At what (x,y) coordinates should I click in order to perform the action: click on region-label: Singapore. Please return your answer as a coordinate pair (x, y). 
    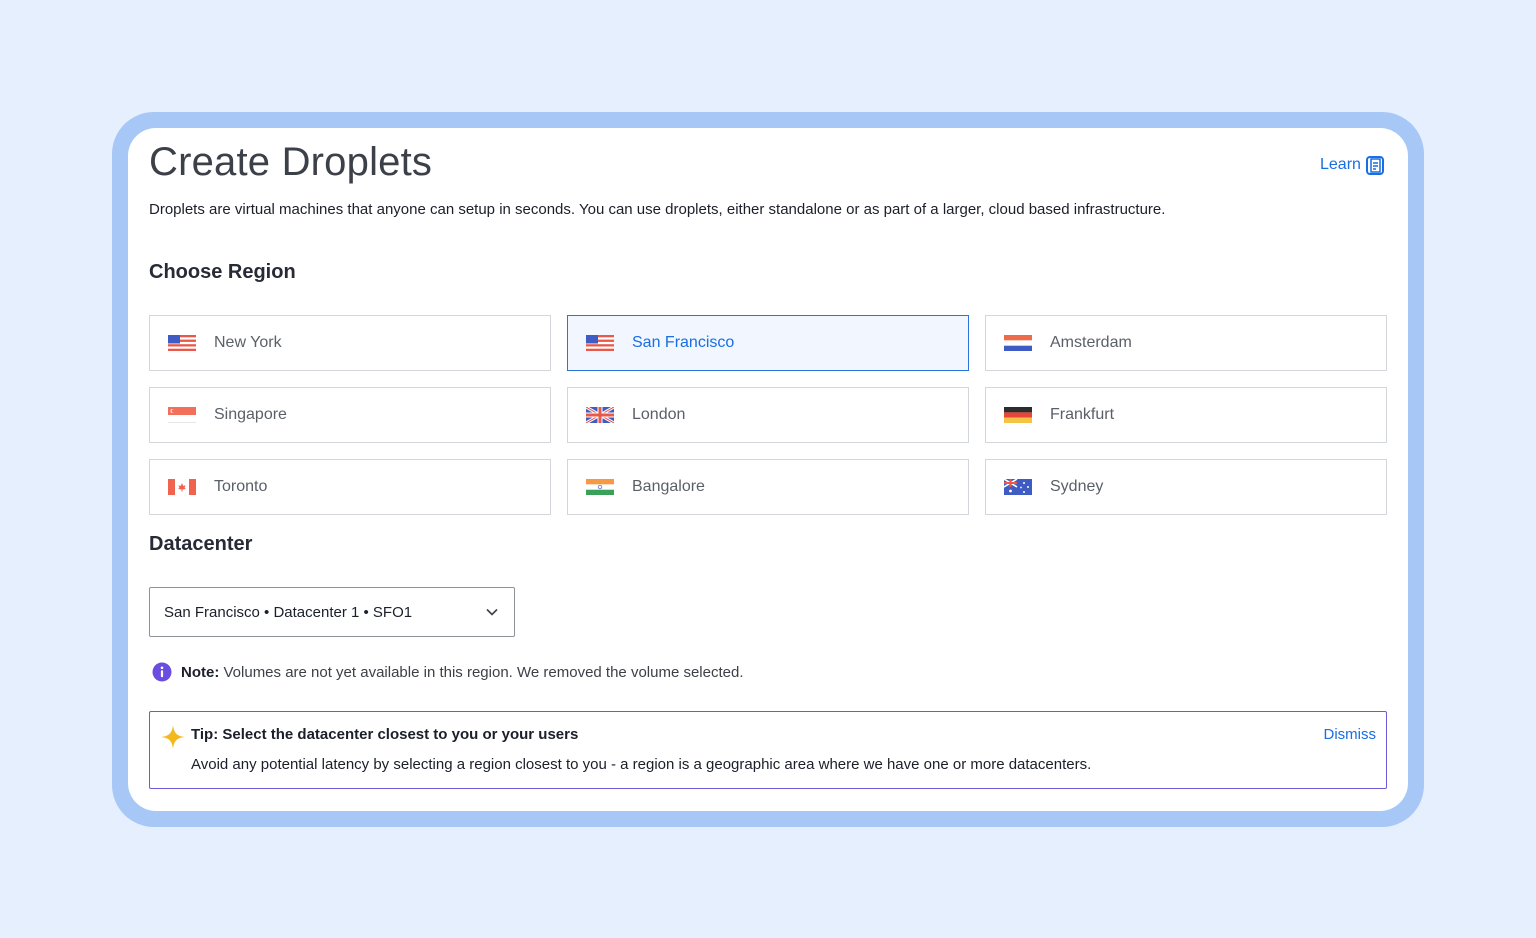
    Looking at the image, I should click on (250, 414).